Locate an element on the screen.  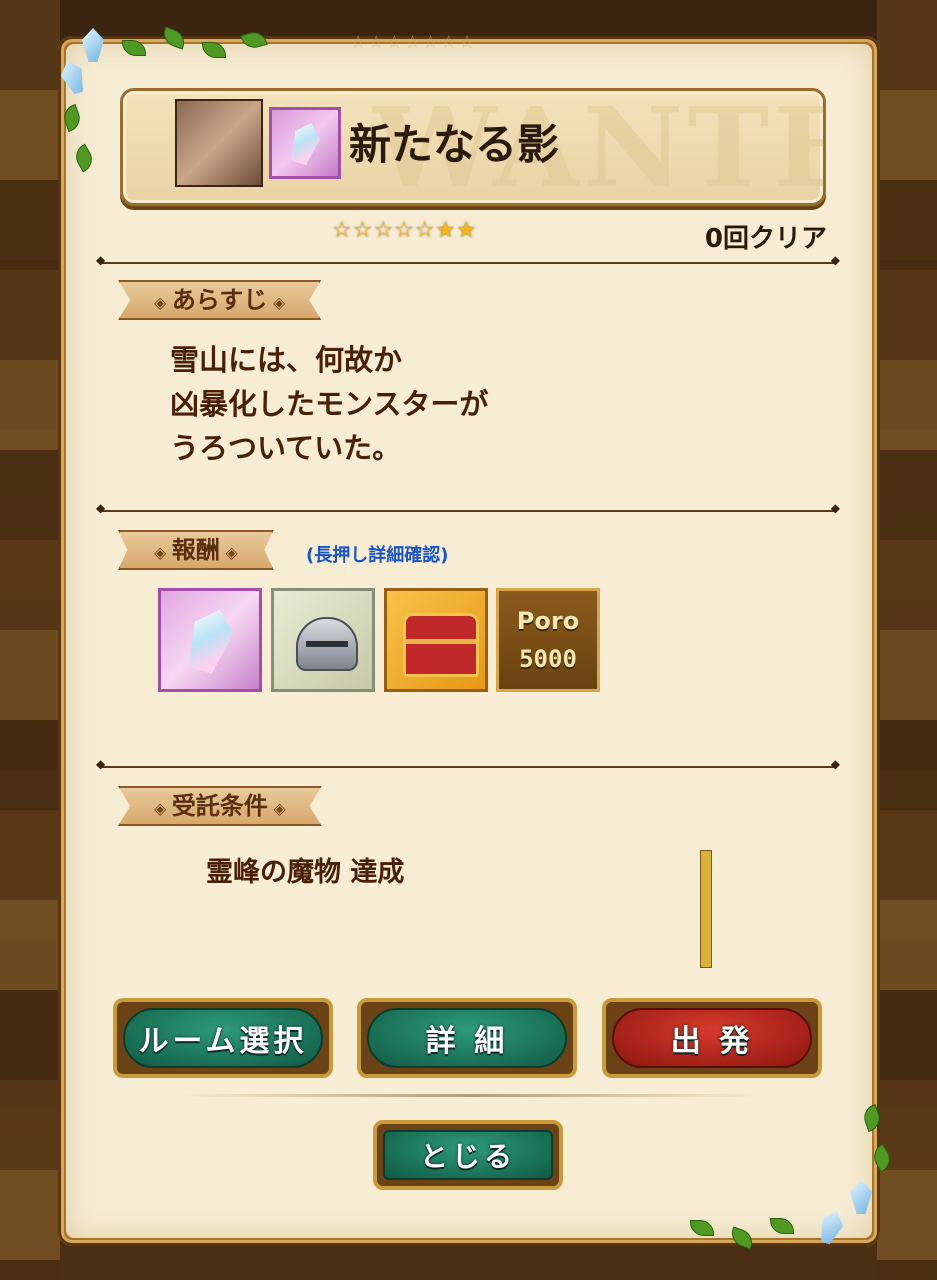
long-press-hint: (長押し詳細確認) is located at coordinates (377, 555).